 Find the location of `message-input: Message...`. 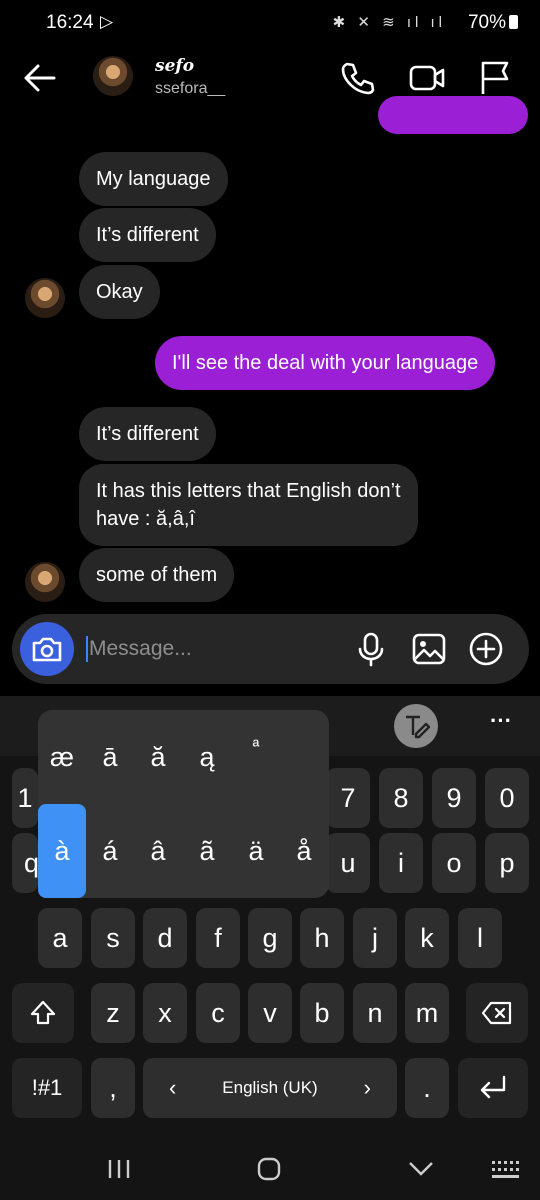

message-input: Message... is located at coordinates (139, 649).